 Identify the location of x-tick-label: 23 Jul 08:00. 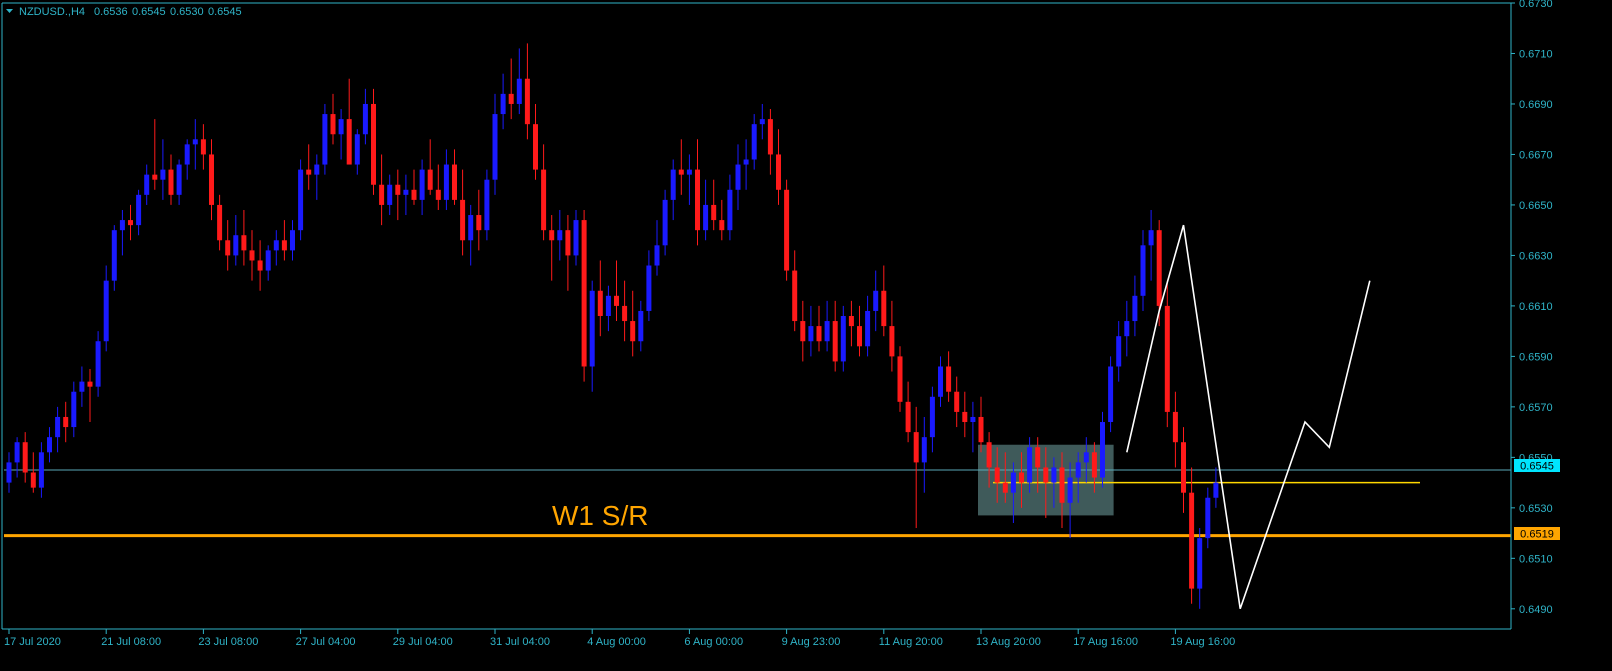
(228, 642).